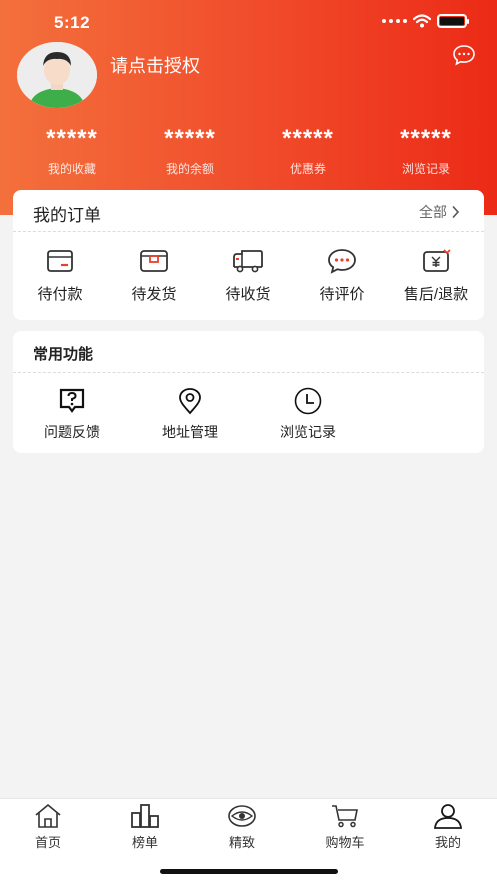 The height and width of the screenshot is (883, 497). I want to click on tab-cart: 购物车, so click(345, 827).